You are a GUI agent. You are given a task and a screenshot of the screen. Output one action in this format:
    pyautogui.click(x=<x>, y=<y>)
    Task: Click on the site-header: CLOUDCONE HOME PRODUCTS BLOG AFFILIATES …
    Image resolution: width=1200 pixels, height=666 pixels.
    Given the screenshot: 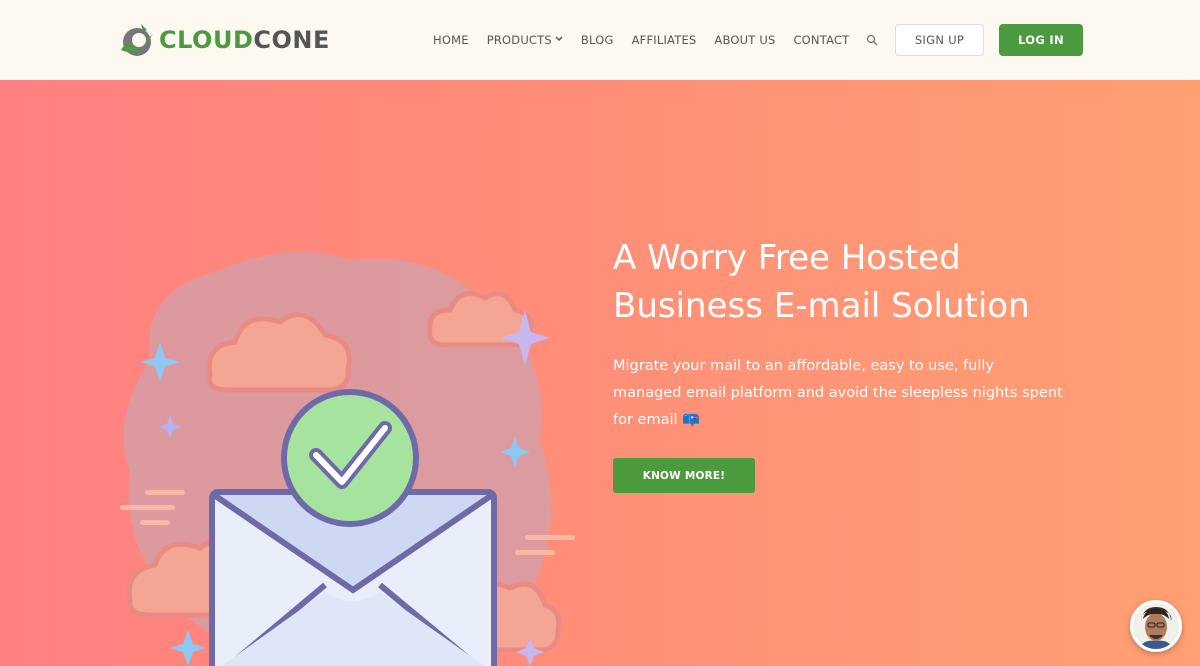 What is the action you would take?
    pyautogui.click(x=600, y=40)
    